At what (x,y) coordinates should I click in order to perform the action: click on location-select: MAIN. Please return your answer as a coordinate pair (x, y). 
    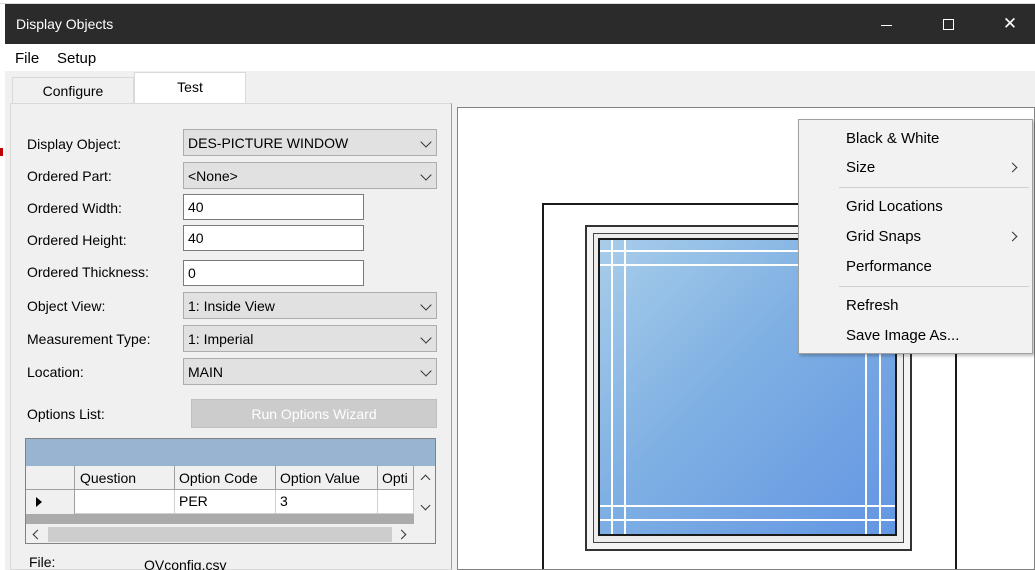
    Looking at the image, I should click on (310, 371).